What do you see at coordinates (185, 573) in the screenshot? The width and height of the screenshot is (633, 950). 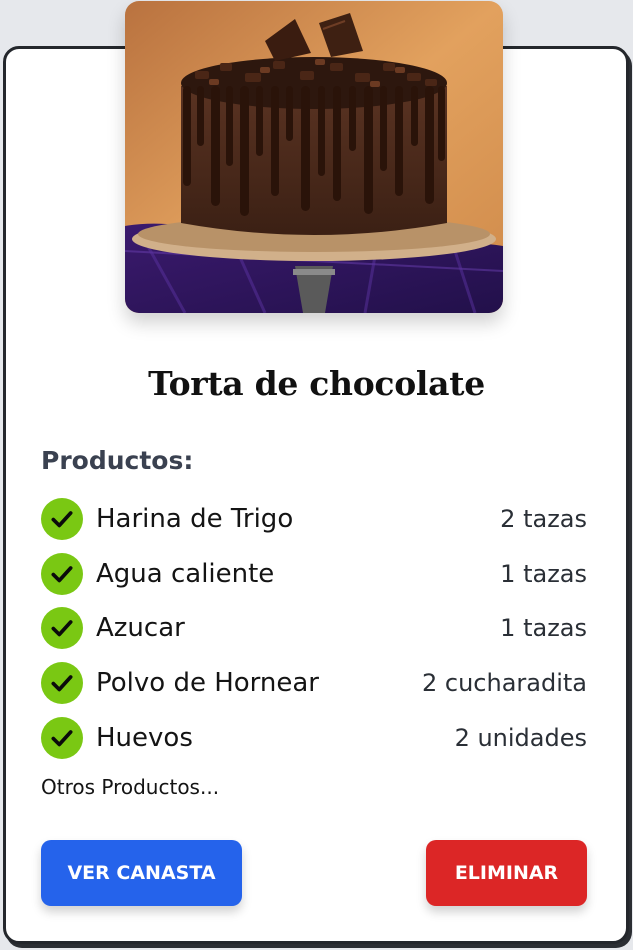 I see `product-name: Agua caliente` at bounding box center [185, 573].